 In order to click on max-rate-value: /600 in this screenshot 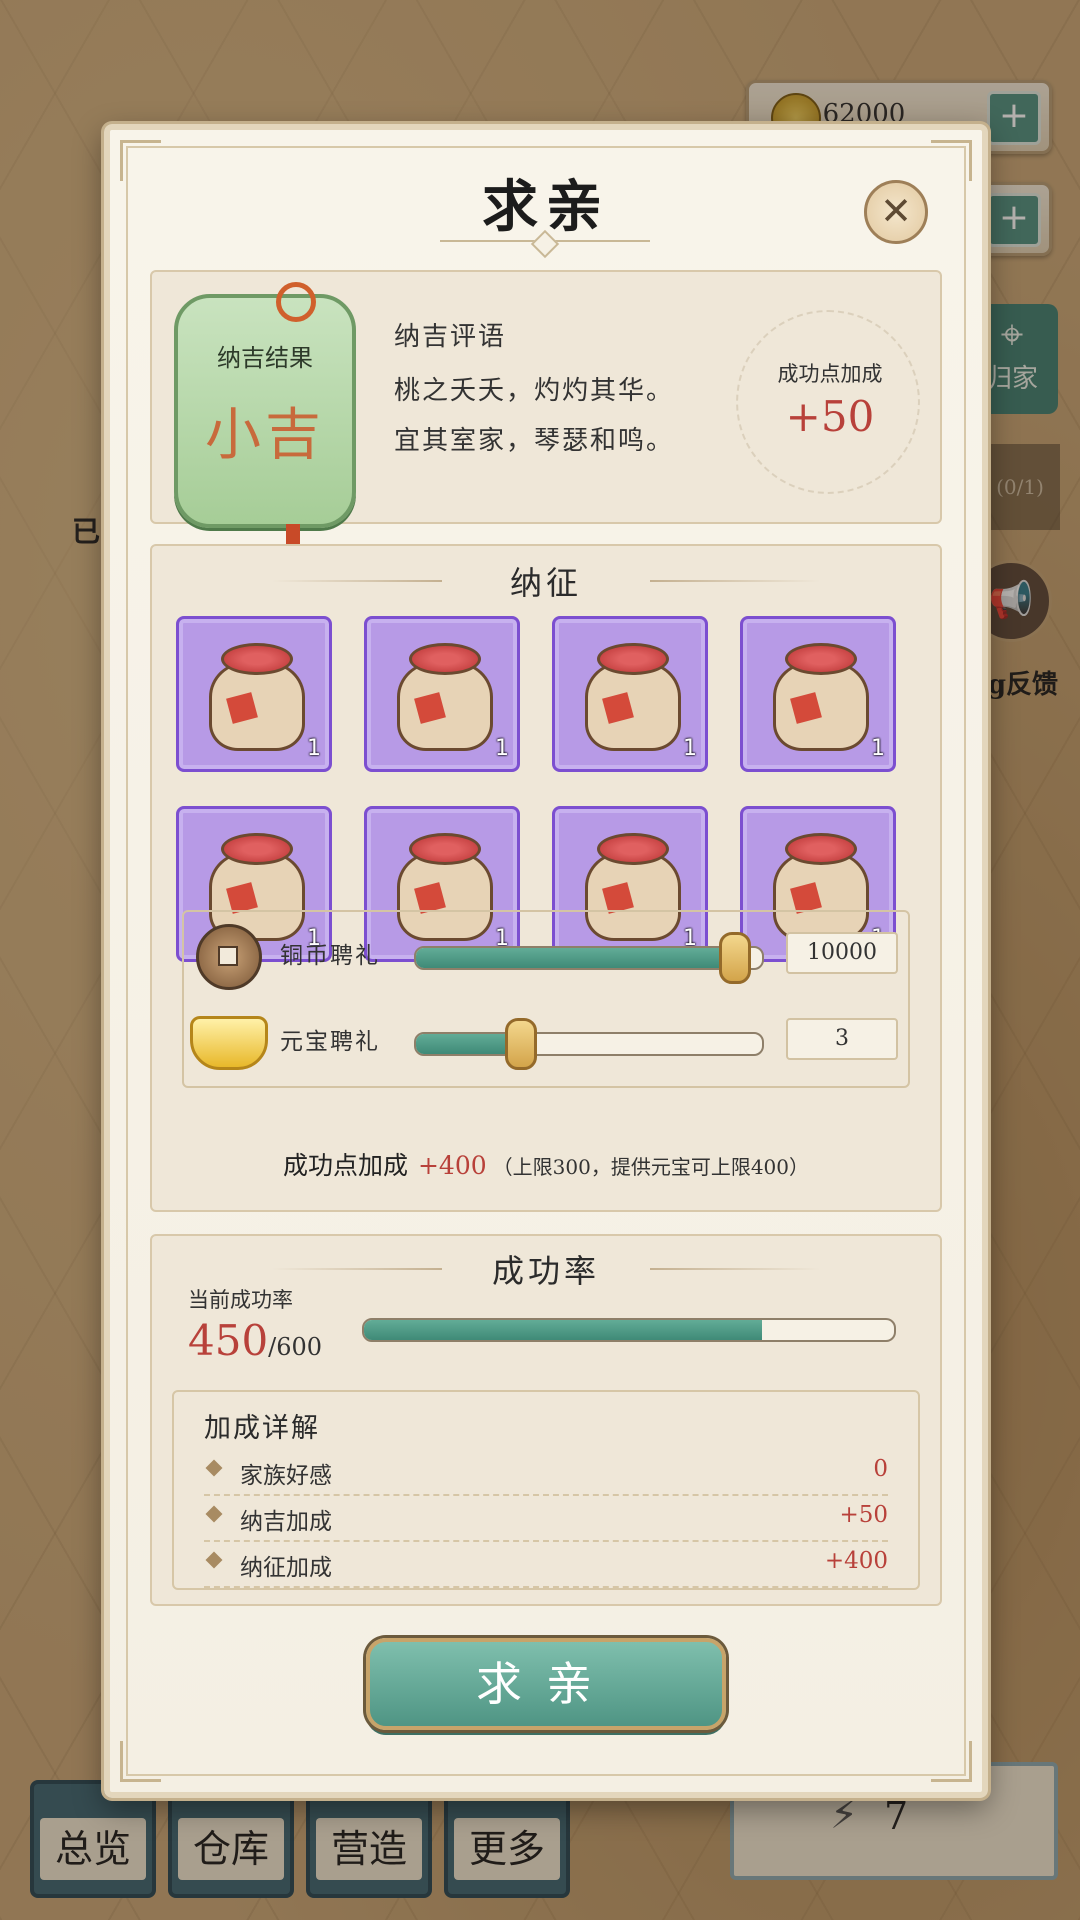, I will do `click(295, 1347)`.